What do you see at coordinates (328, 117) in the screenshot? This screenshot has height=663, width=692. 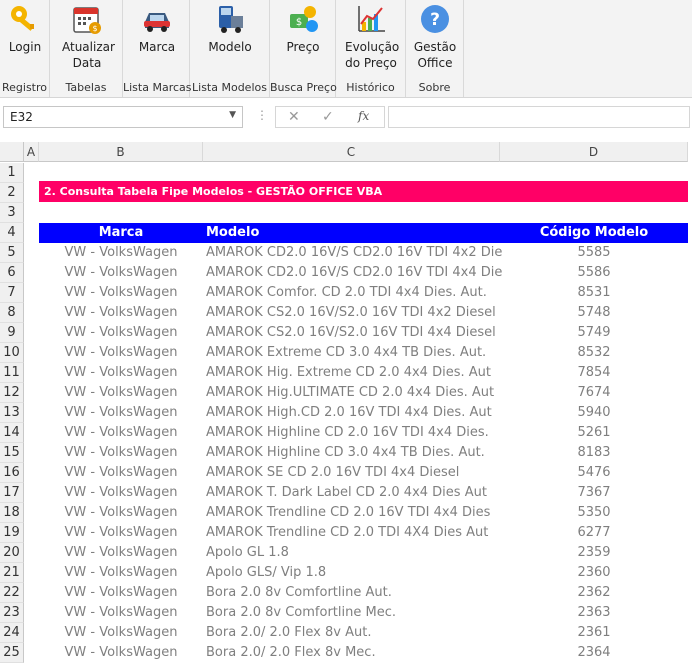 I see `check-icon: ✓` at bounding box center [328, 117].